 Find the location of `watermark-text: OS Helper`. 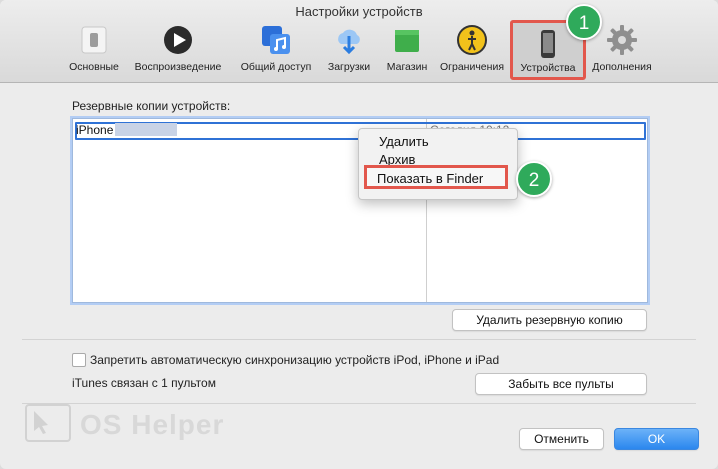

watermark-text: OS Helper is located at coordinates (152, 424).